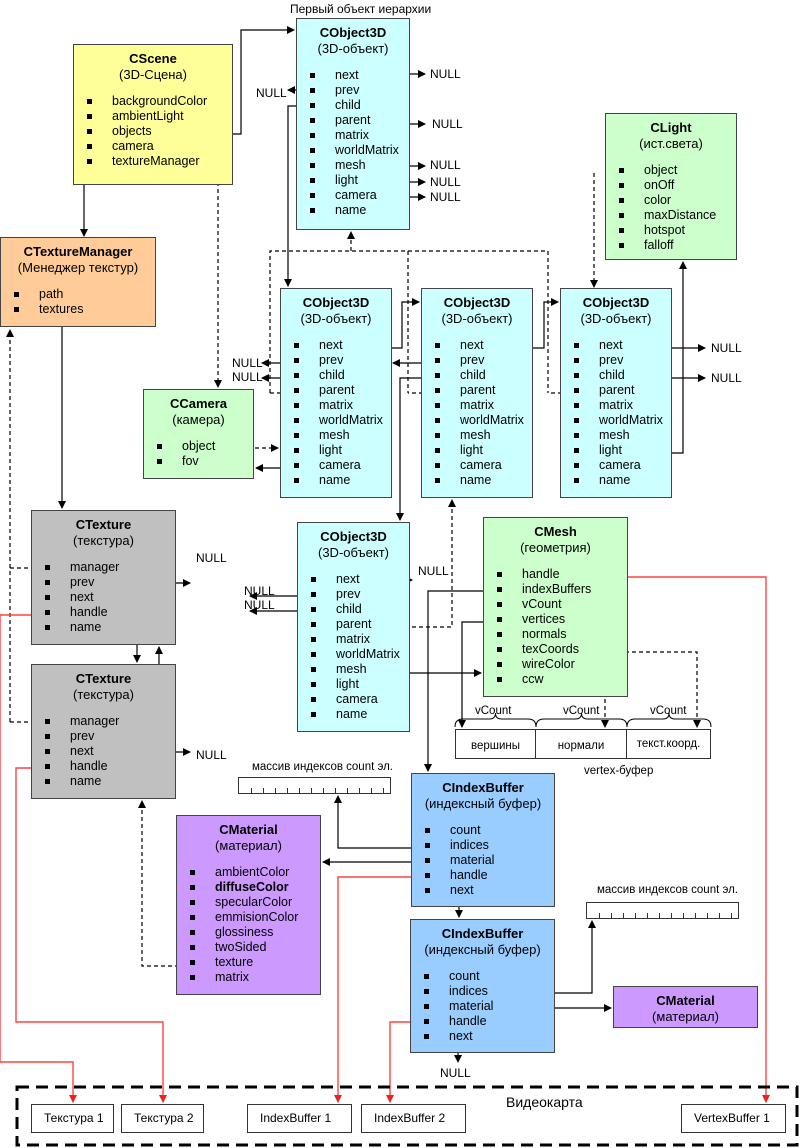 This screenshot has width=800, height=1148. Describe the element at coordinates (153, 131) in the screenshot. I see `field-objects: objects` at that location.